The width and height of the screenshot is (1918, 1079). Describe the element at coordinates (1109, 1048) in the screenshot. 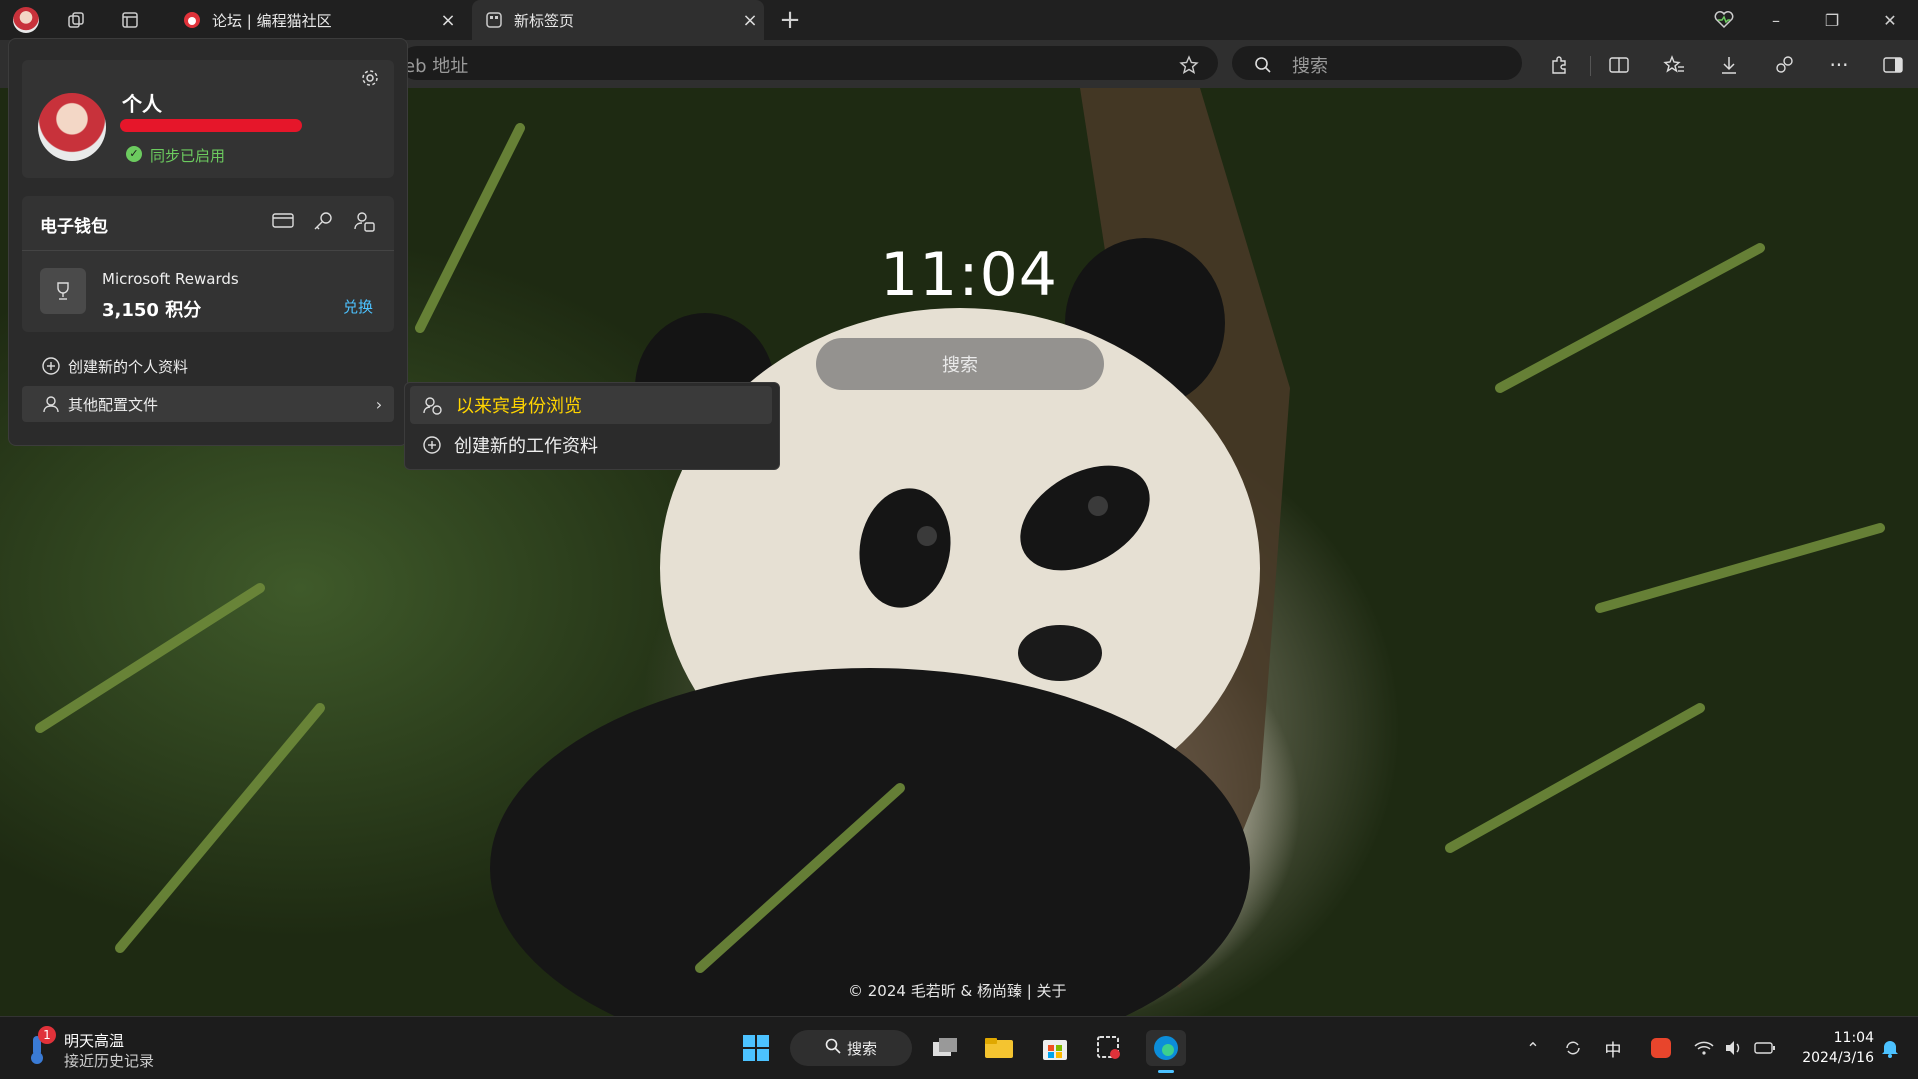

I see `snipping-tool-icon` at that location.